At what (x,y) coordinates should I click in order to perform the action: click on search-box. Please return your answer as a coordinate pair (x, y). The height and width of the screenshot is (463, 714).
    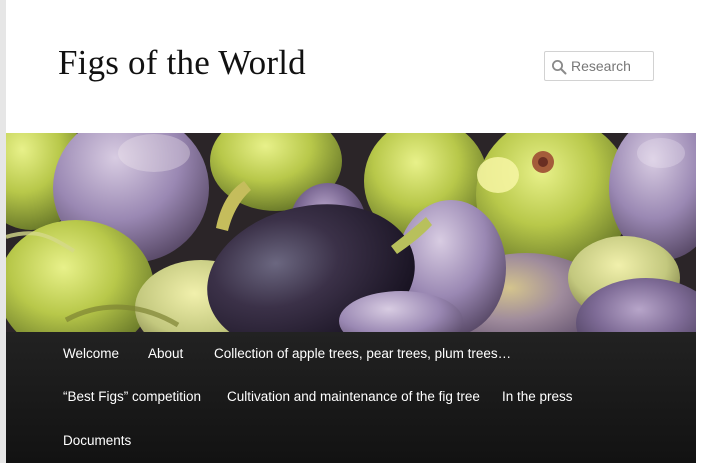
    Looking at the image, I should click on (599, 66).